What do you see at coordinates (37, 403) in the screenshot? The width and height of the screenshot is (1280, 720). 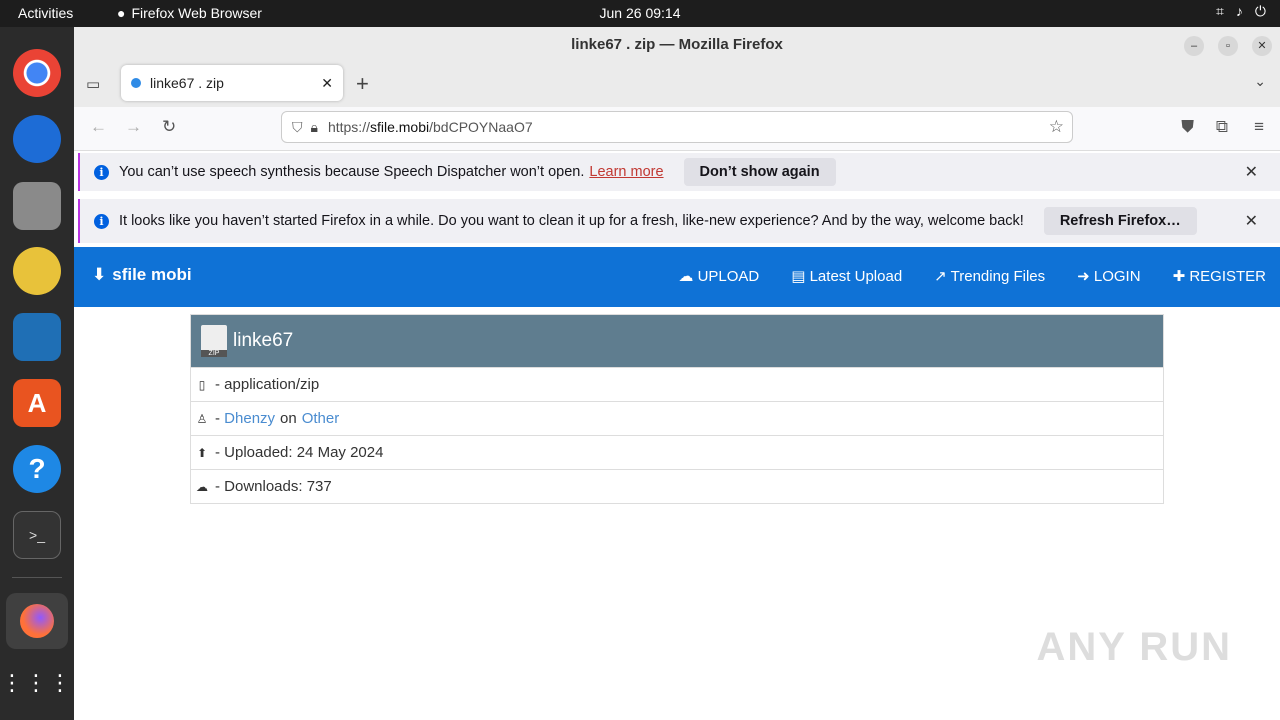 I see `app-center-icon: A` at bounding box center [37, 403].